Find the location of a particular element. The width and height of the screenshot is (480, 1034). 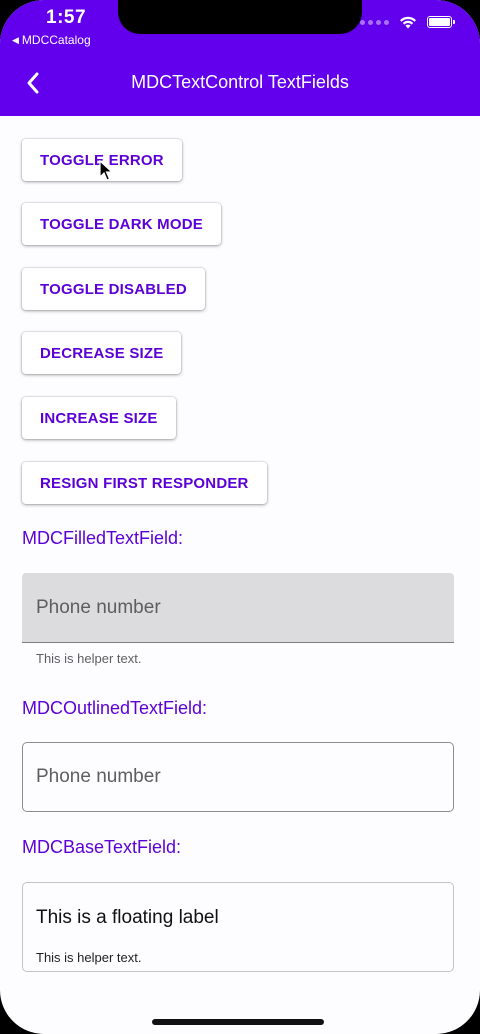

back-to-app-link: ◀ MDCCatalog is located at coordinates (51, 40).